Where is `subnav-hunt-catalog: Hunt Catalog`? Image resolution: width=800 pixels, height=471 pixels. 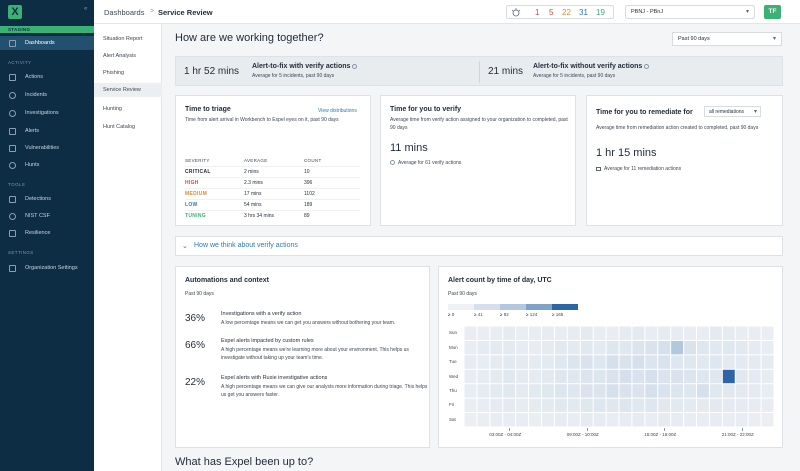
subnav-hunt-catalog: Hunt Catalog is located at coordinates (128, 127).